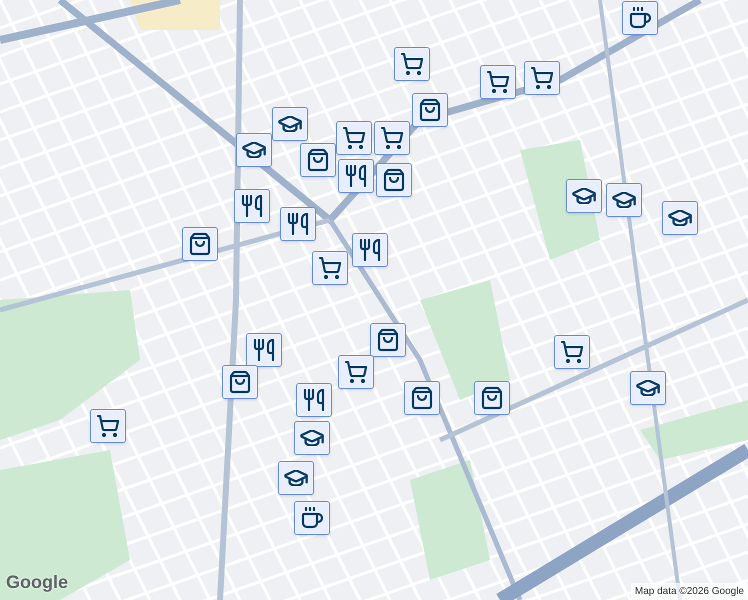 The width and height of the screenshot is (748, 600). I want to click on attribution-text: Map data ©2026 Google, so click(689, 591).